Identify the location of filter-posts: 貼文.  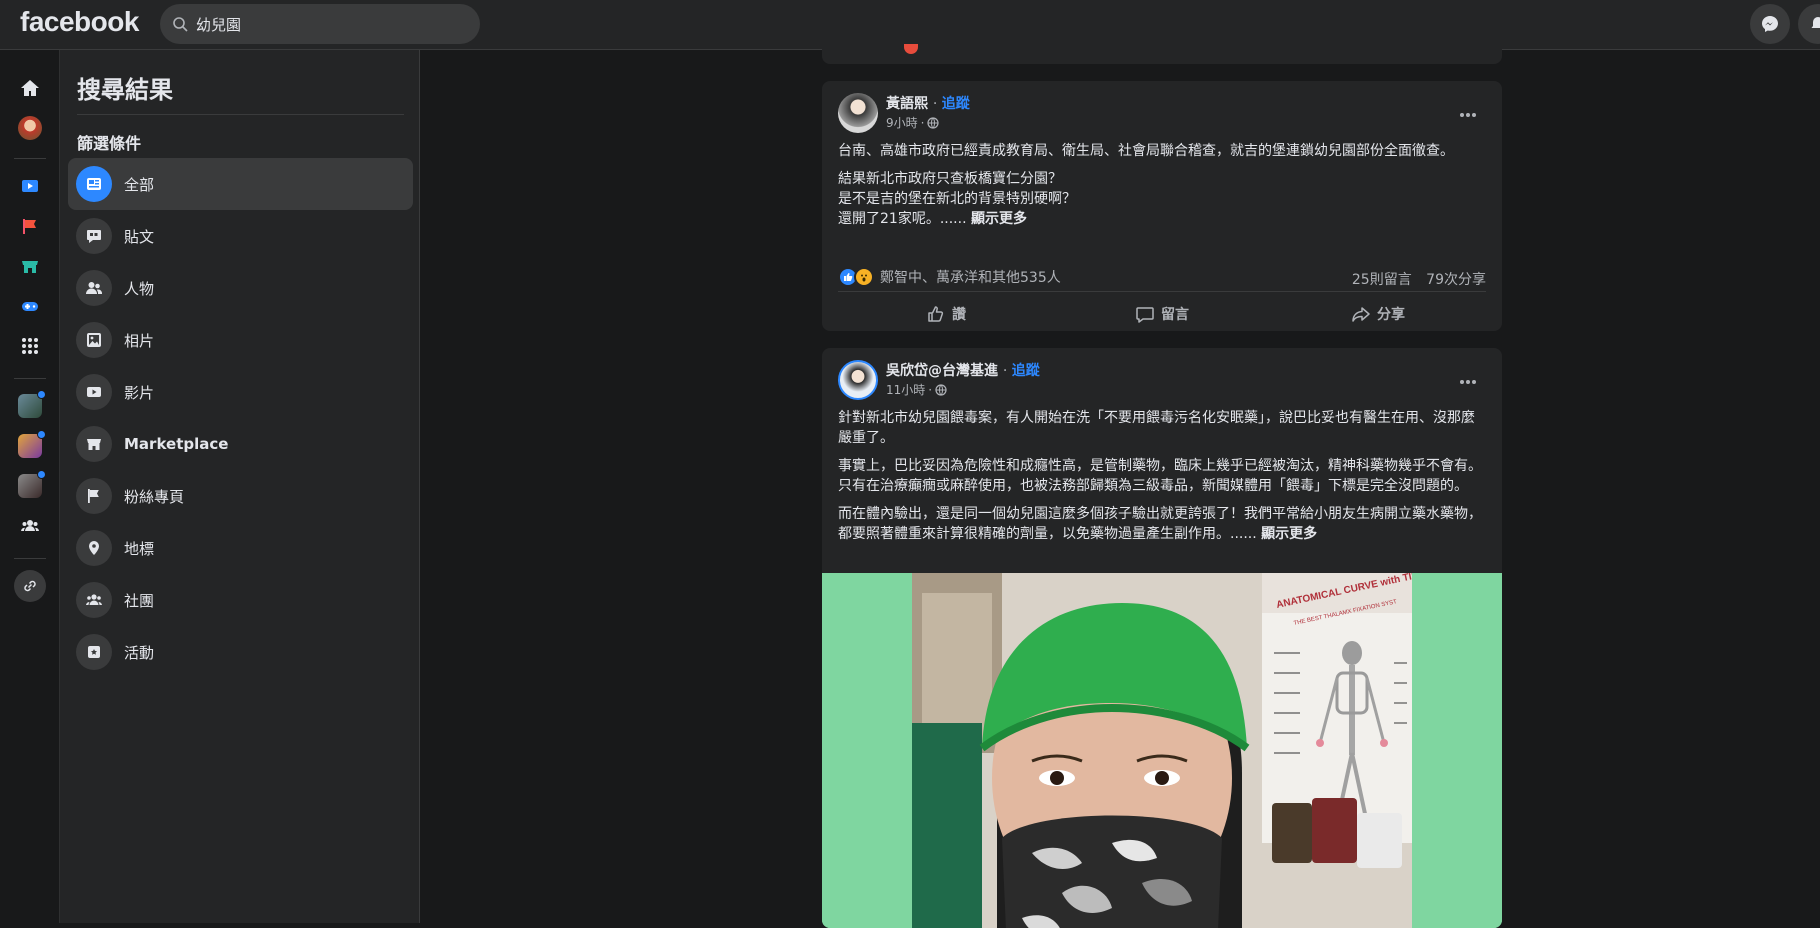
(240, 236).